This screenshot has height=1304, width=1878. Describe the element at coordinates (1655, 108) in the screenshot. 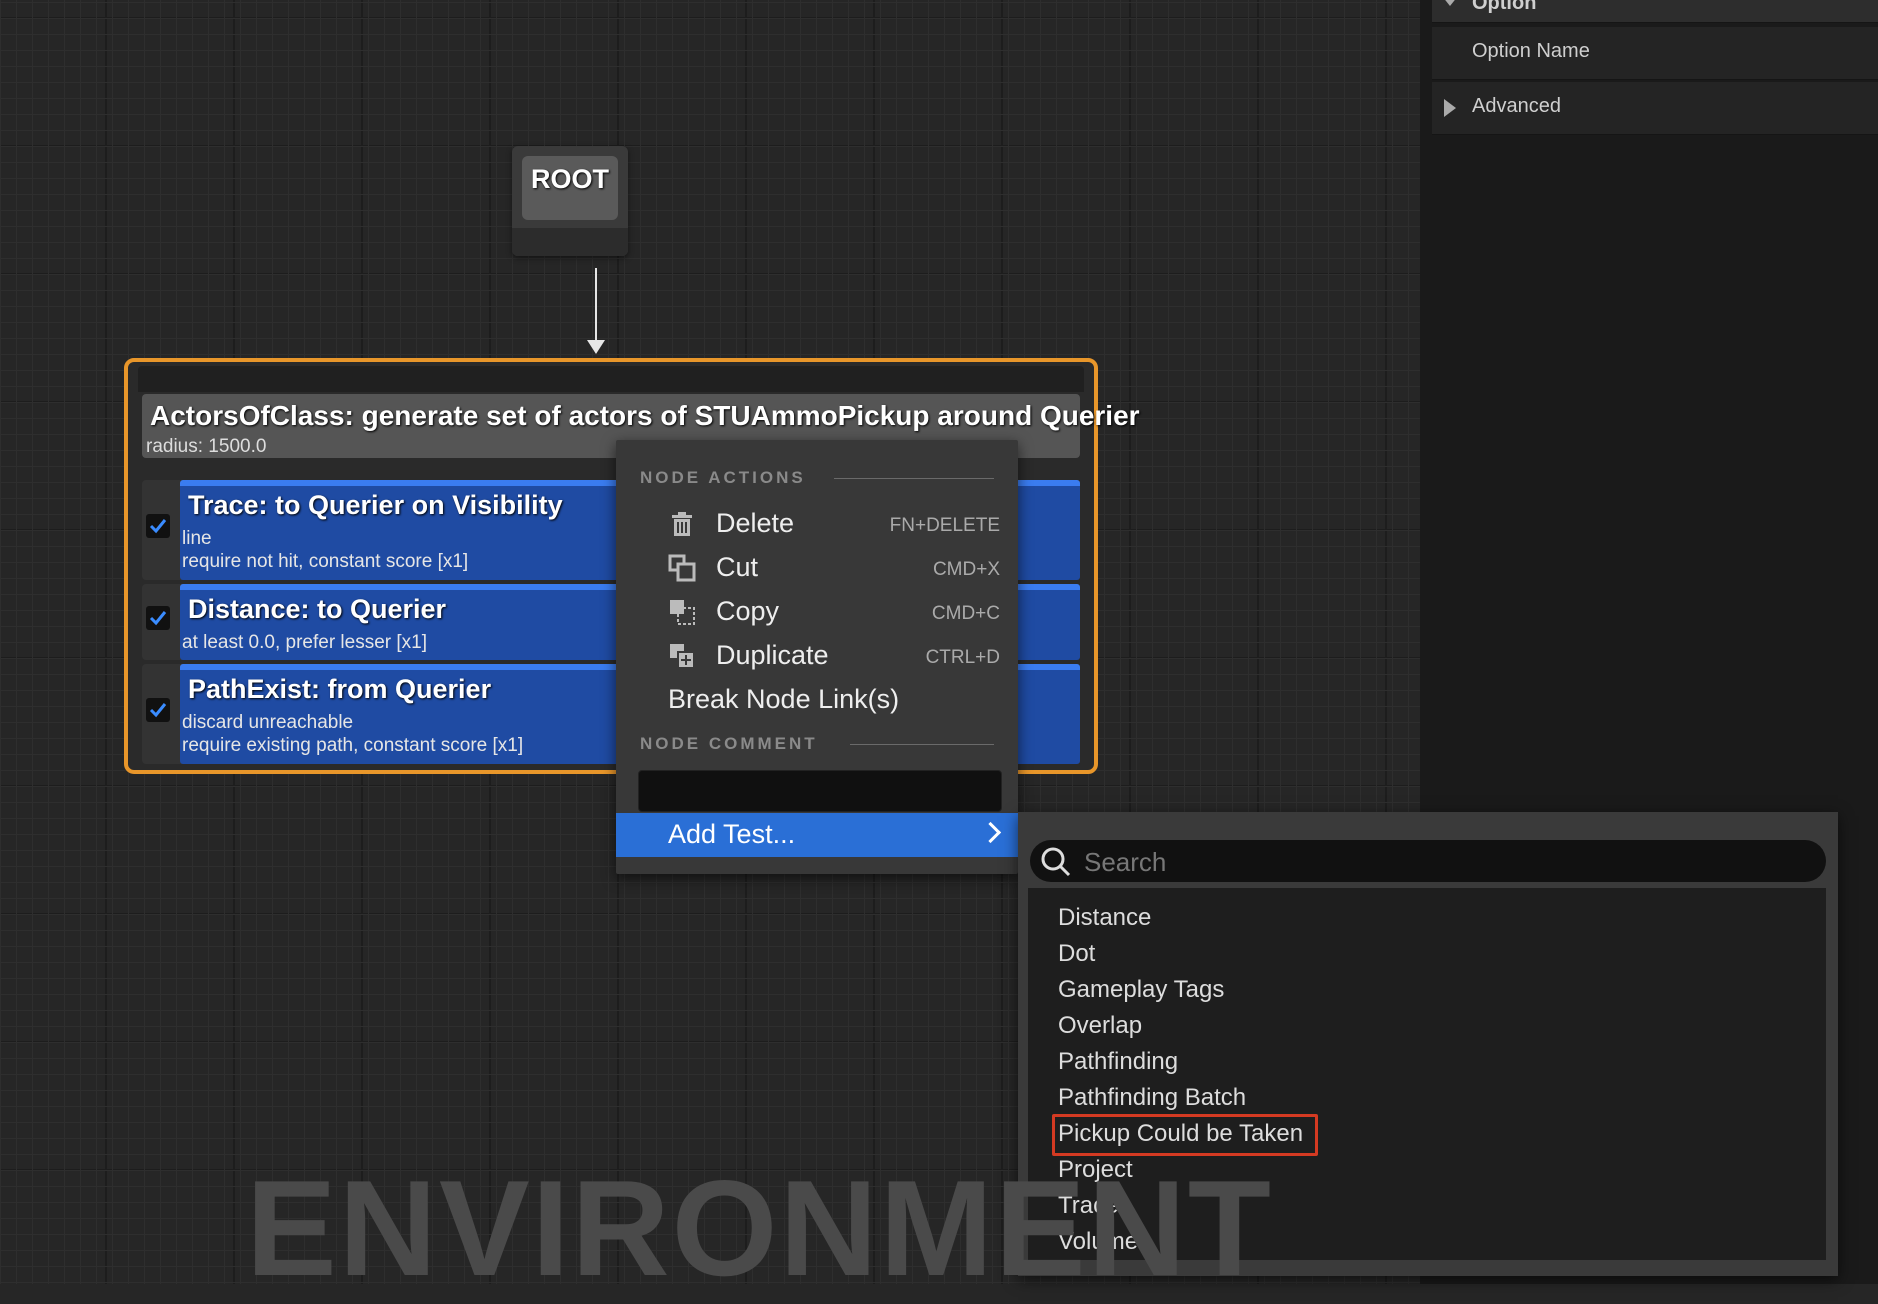

I see `advanced-row: Advanced` at that location.